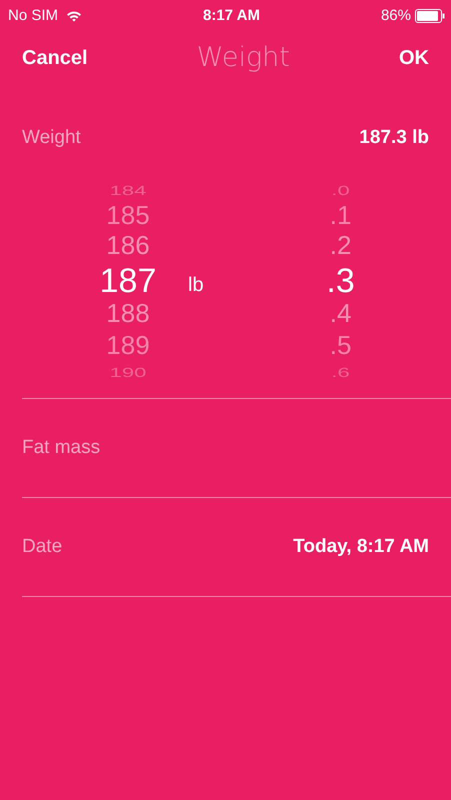 The width and height of the screenshot is (451, 800). What do you see at coordinates (340, 373) in the screenshot?
I see `picker-item: .6` at bounding box center [340, 373].